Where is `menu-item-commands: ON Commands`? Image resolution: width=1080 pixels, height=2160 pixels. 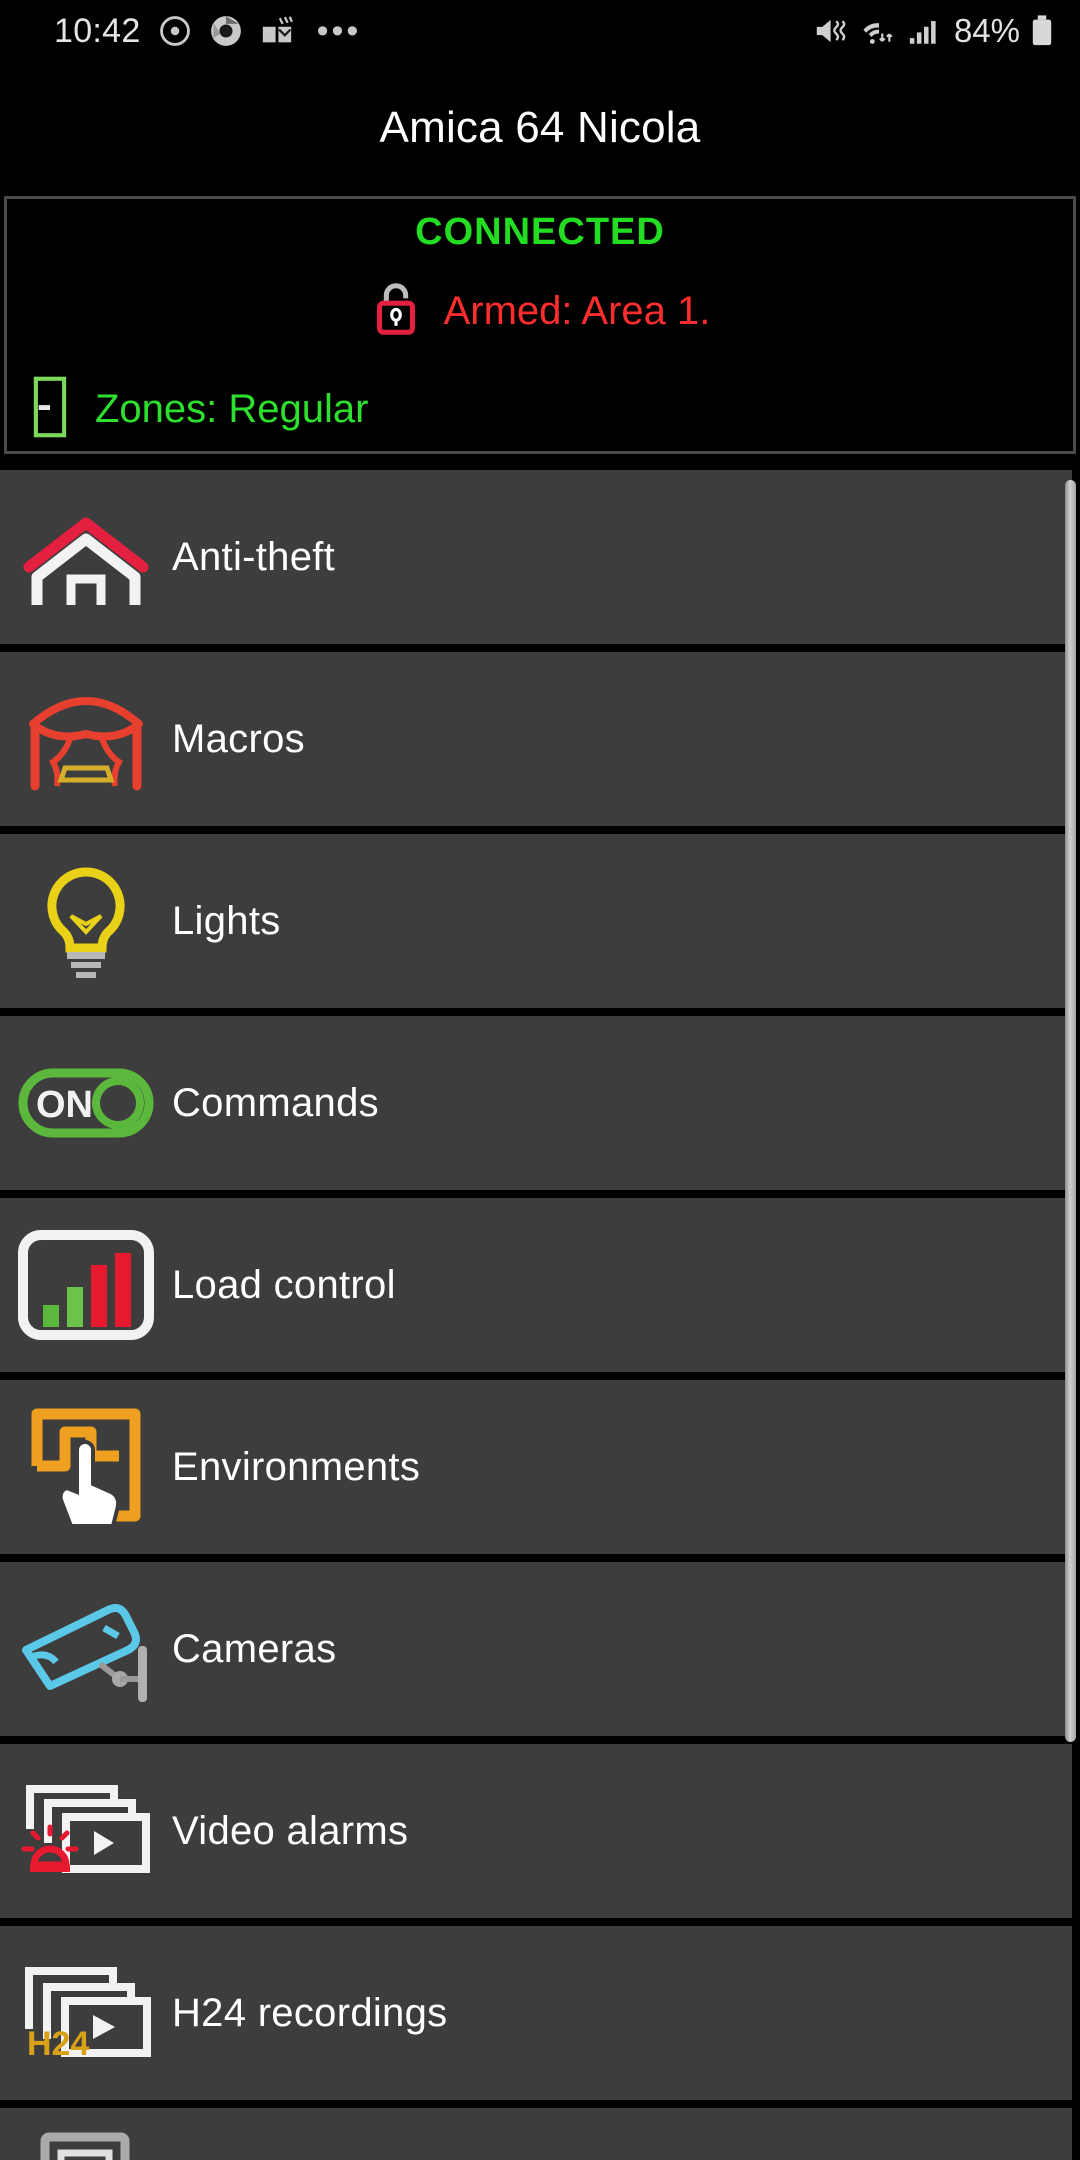
menu-item-commands: ON Commands is located at coordinates (536, 1103).